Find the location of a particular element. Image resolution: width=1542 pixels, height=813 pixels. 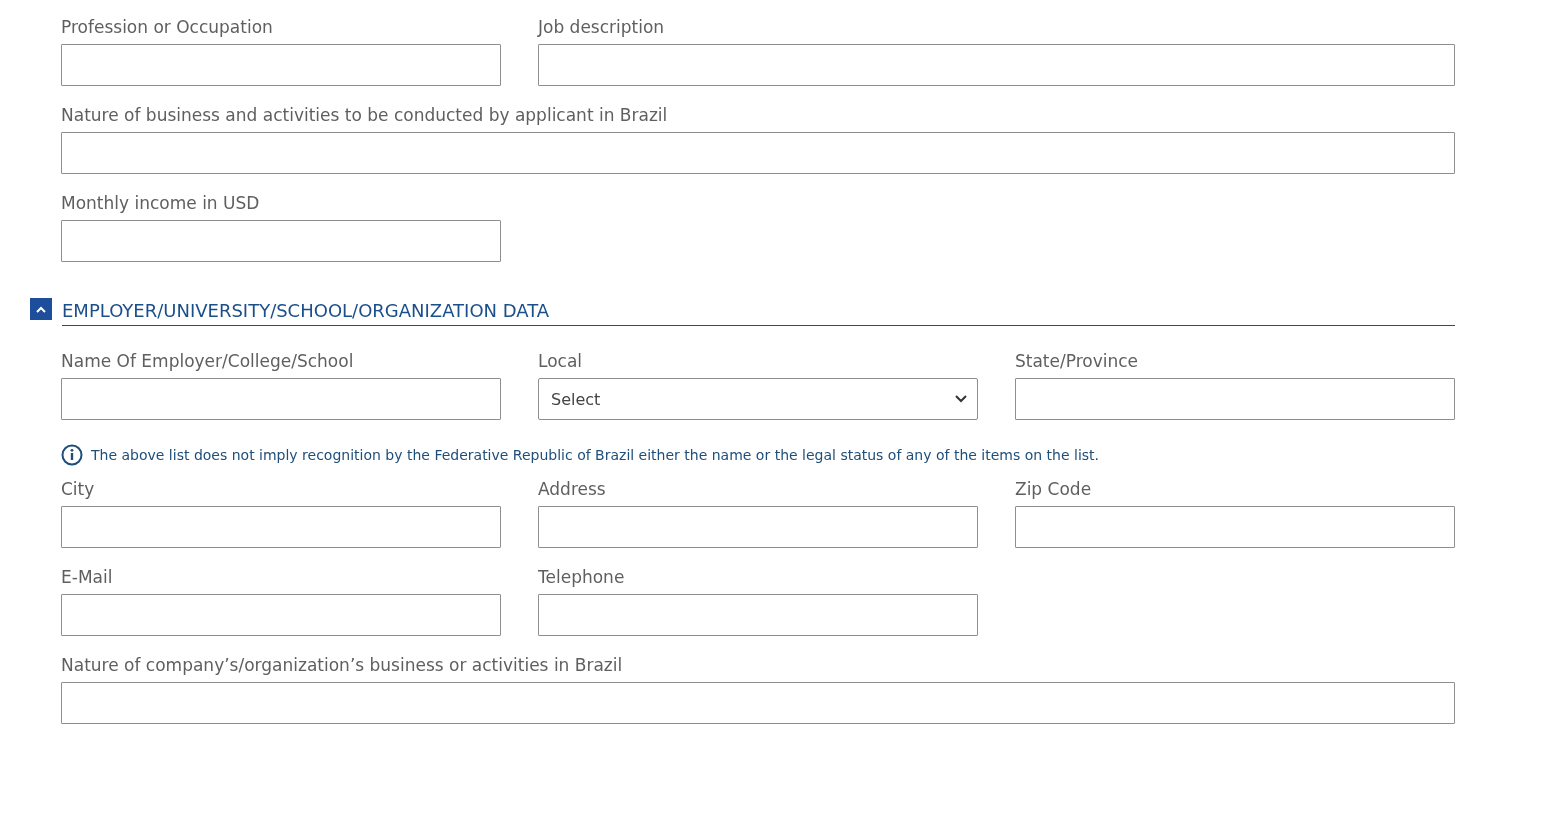

collapse-toggle is located at coordinates (41, 309).